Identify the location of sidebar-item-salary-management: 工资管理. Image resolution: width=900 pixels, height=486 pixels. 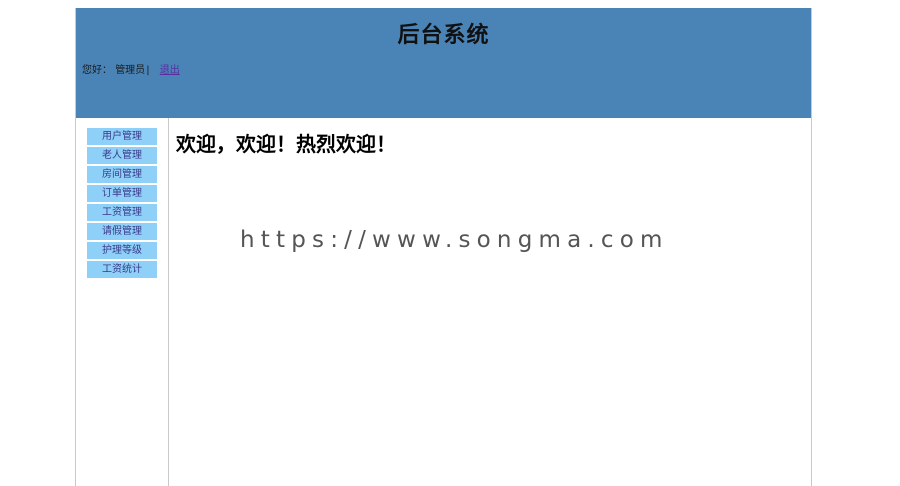
(122, 212).